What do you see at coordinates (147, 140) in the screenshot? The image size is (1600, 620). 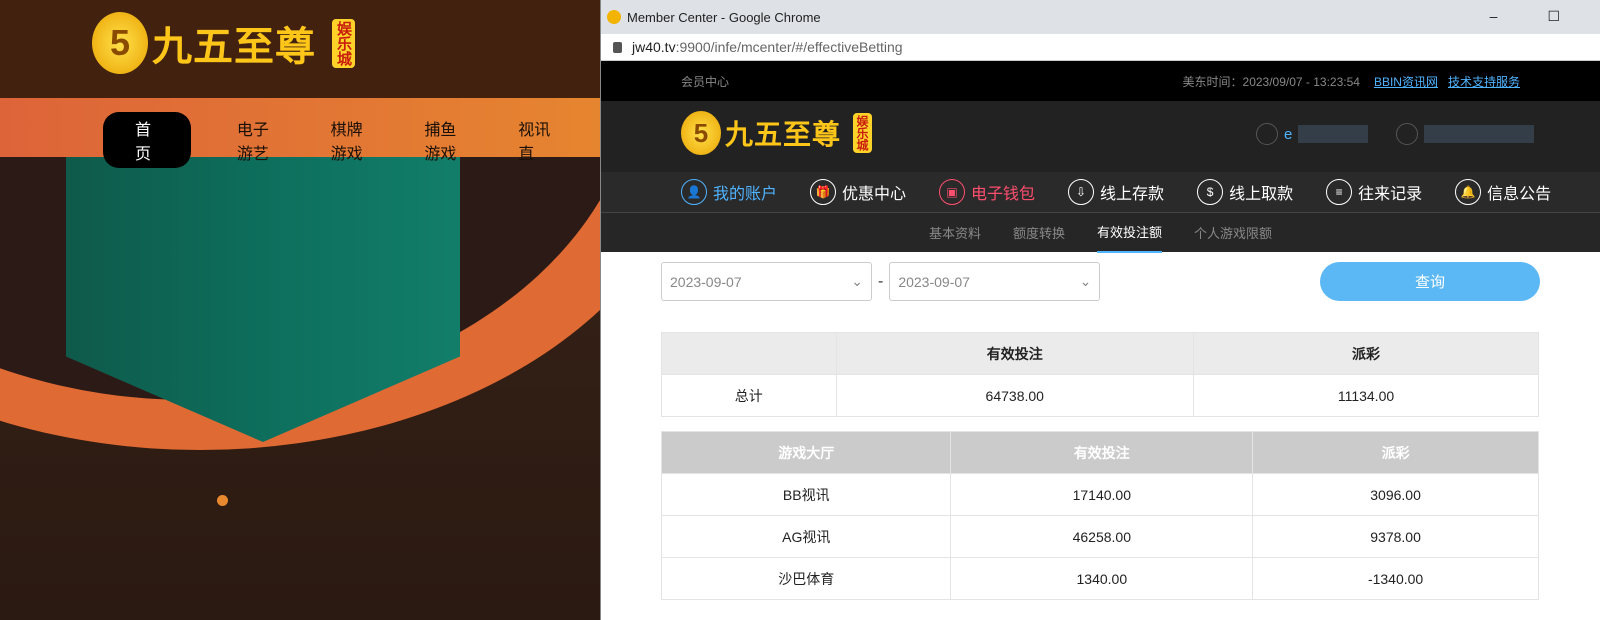 I see `site-nav-home: 首页` at bounding box center [147, 140].